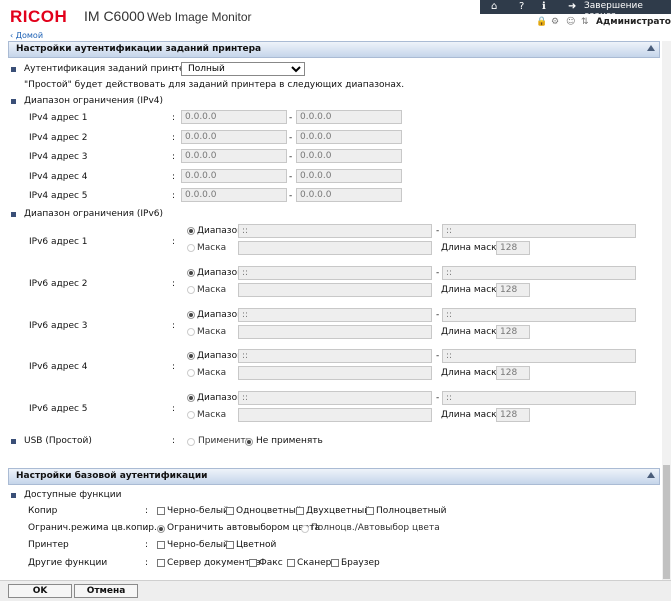 Image resolution: width=671 pixels, height=601 pixels. Describe the element at coordinates (68, 563) in the screenshot. I see `other-label: Другие функции` at that location.